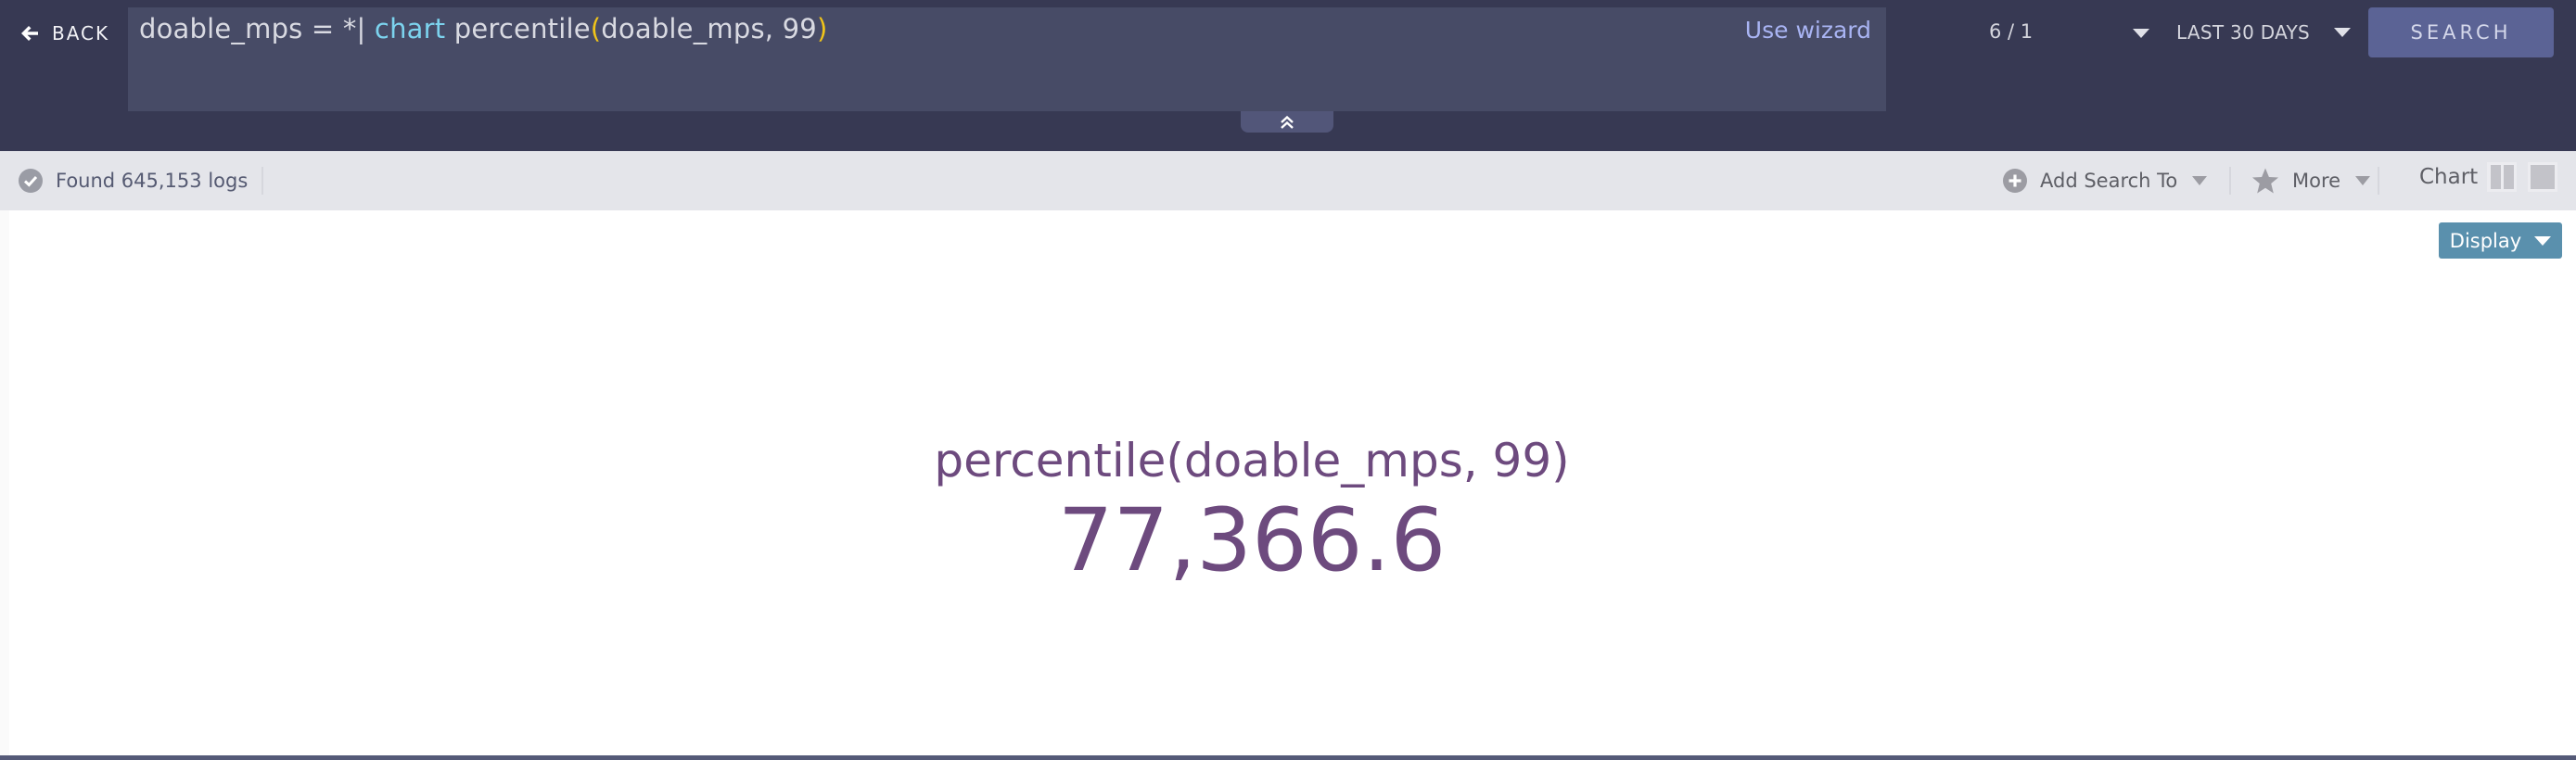  What do you see at coordinates (2486, 241) in the screenshot?
I see `display-label: Display` at bounding box center [2486, 241].